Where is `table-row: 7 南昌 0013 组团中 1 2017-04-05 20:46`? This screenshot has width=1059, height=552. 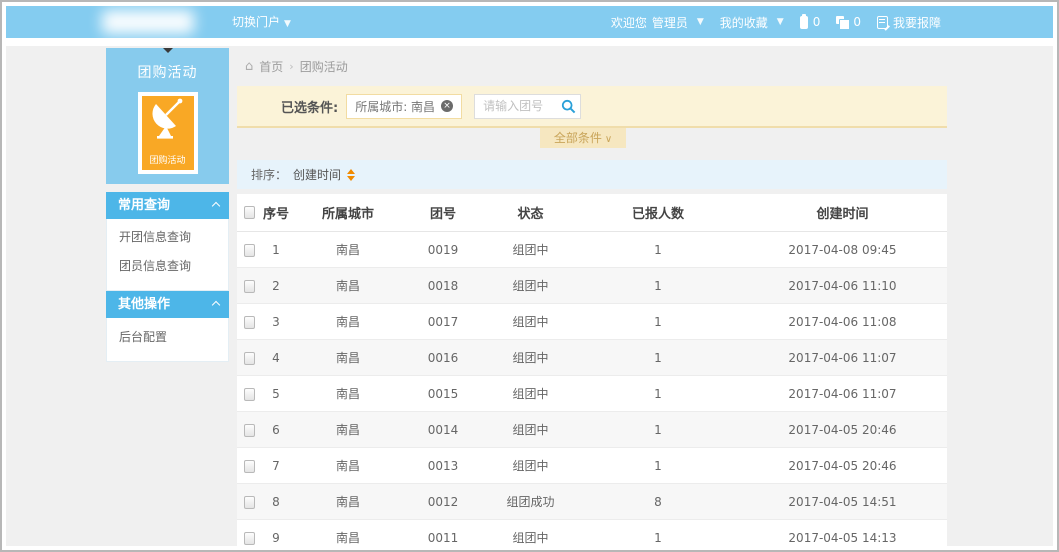
table-row: 7 南昌 0013 组团中 1 2017-04-05 20:46 is located at coordinates (592, 466).